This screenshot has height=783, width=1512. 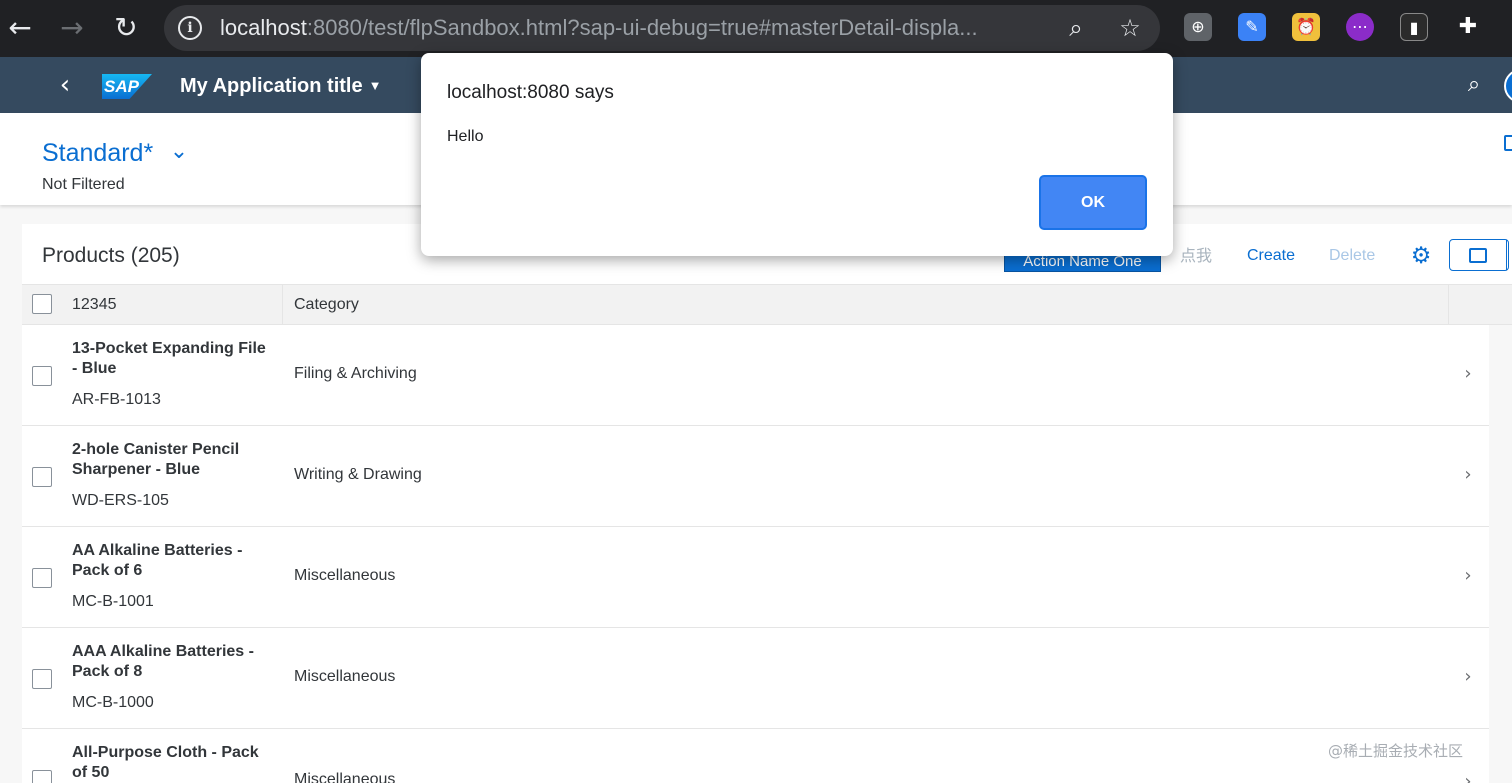 I want to click on export-divider, so click(x=1506, y=255).